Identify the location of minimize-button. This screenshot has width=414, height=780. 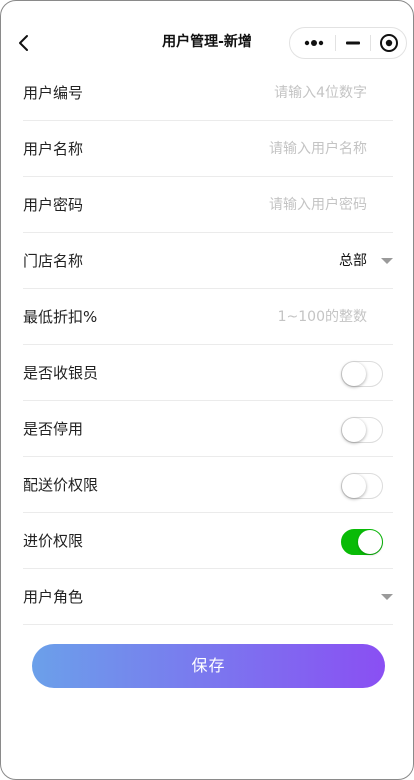
(353, 43).